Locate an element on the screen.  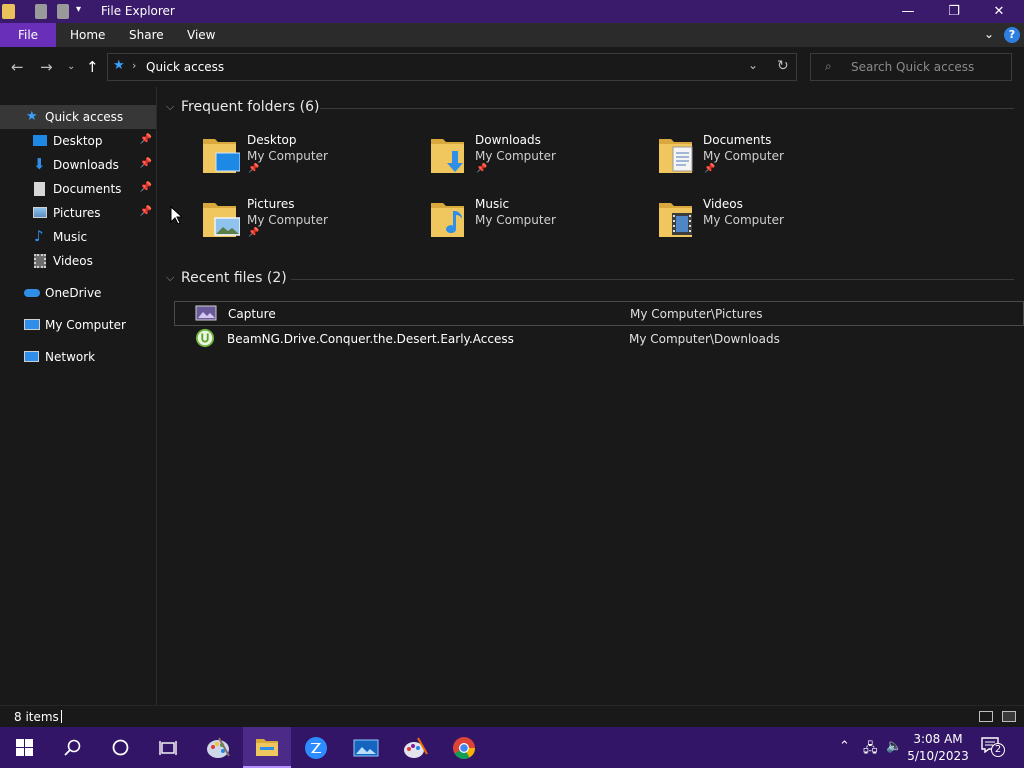
recent-locations-icon: ⌄ is located at coordinates (71, 66).